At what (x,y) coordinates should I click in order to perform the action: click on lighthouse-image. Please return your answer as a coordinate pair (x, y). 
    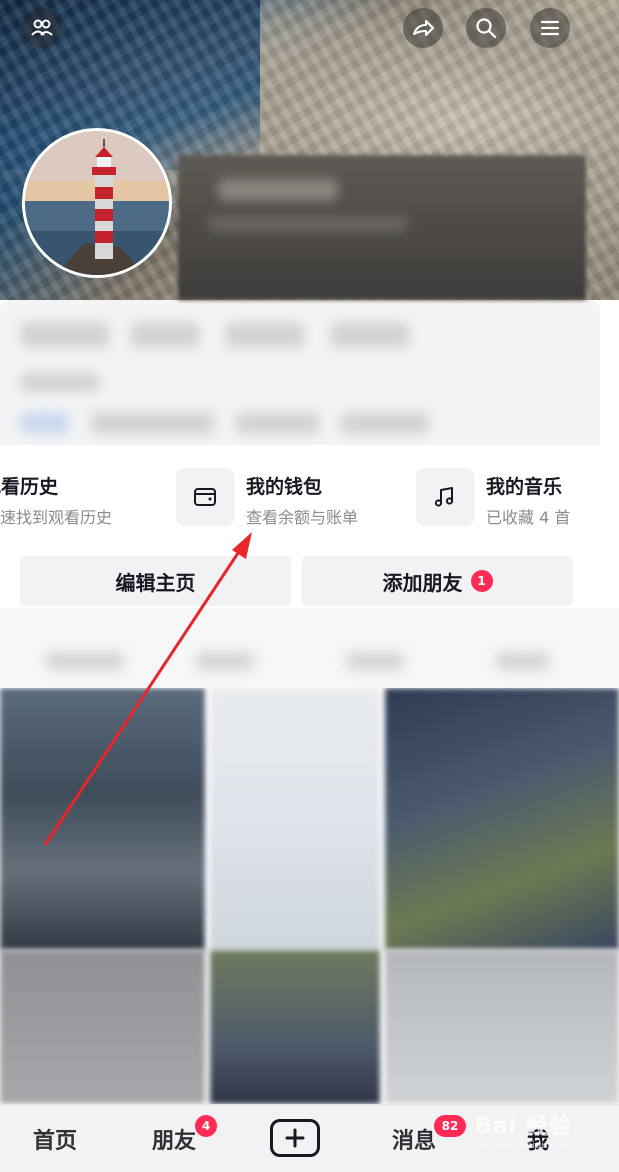
    Looking at the image, I should click on (97, 203).